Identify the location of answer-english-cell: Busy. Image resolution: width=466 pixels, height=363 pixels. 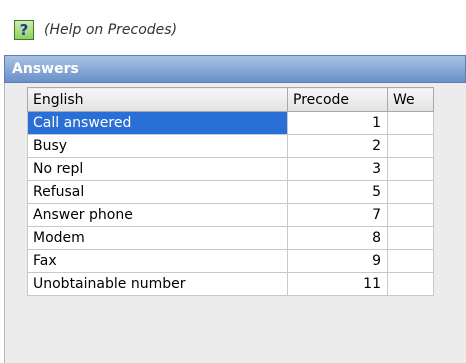
(157, 146).